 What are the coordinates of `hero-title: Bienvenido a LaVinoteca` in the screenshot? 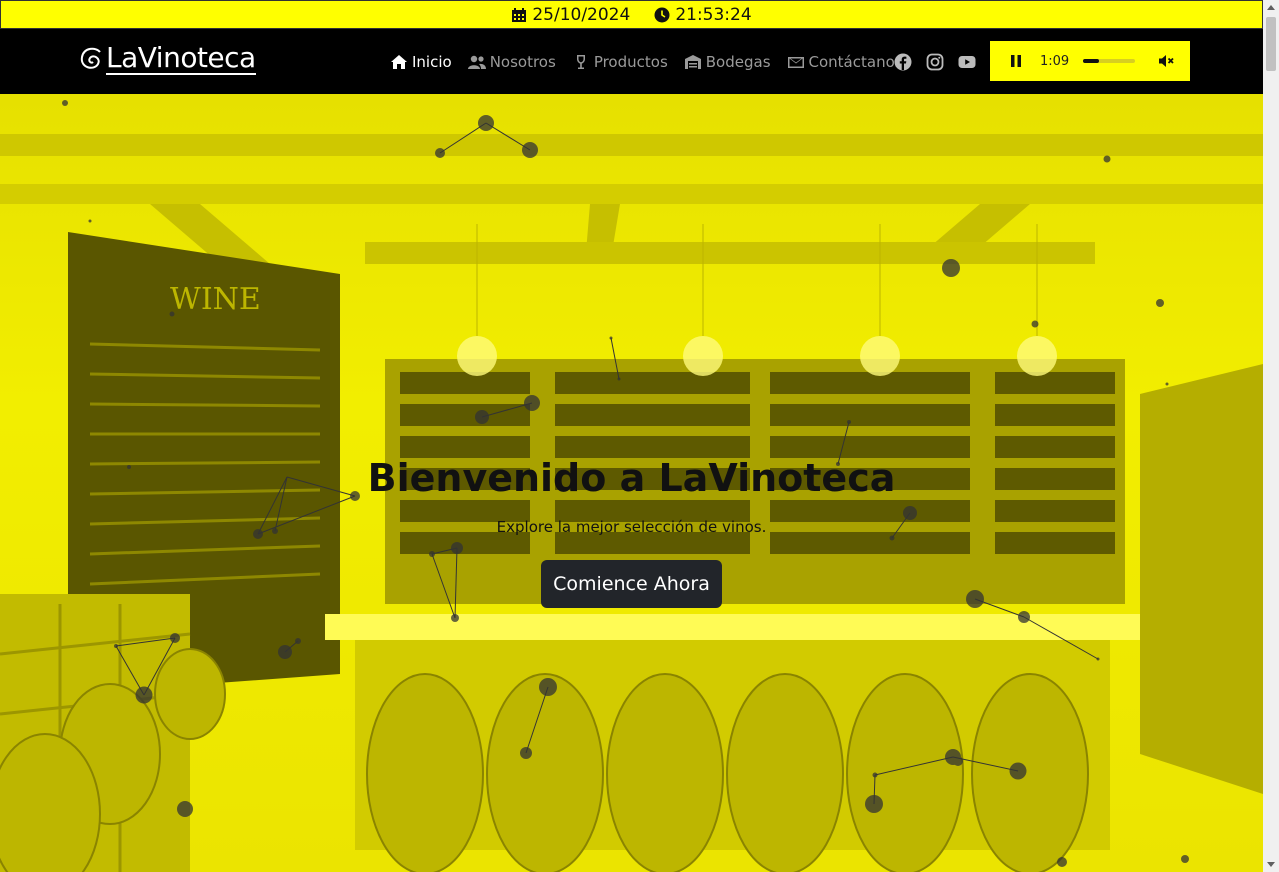 It's located at (631, 478).